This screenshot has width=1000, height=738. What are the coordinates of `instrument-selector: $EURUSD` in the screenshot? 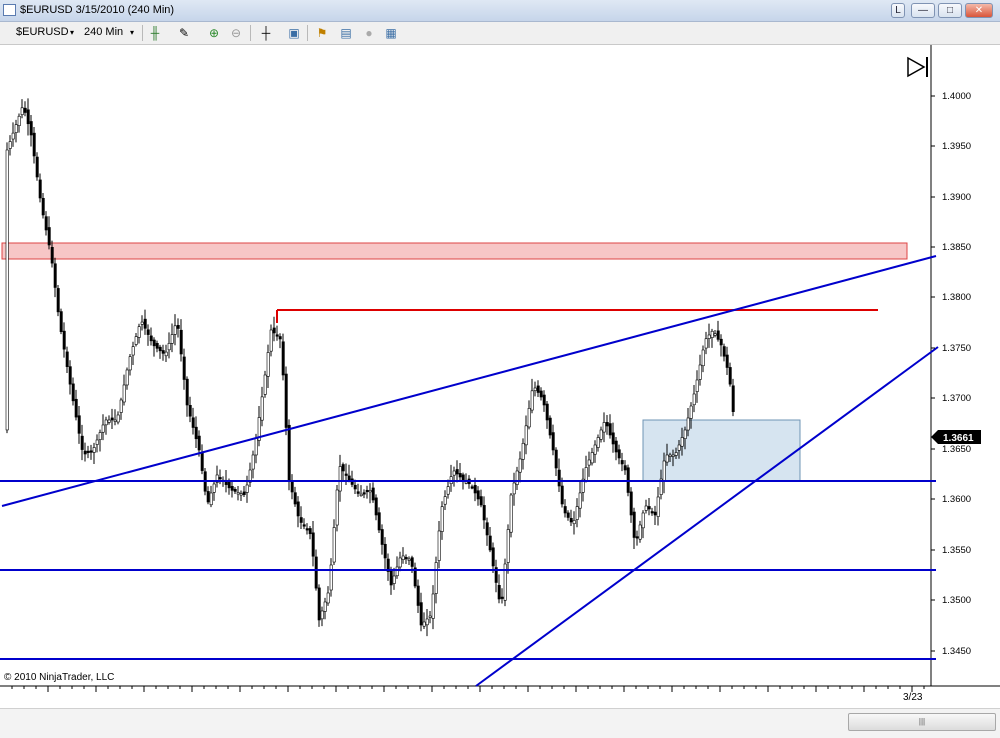 It's located at (42, 32).